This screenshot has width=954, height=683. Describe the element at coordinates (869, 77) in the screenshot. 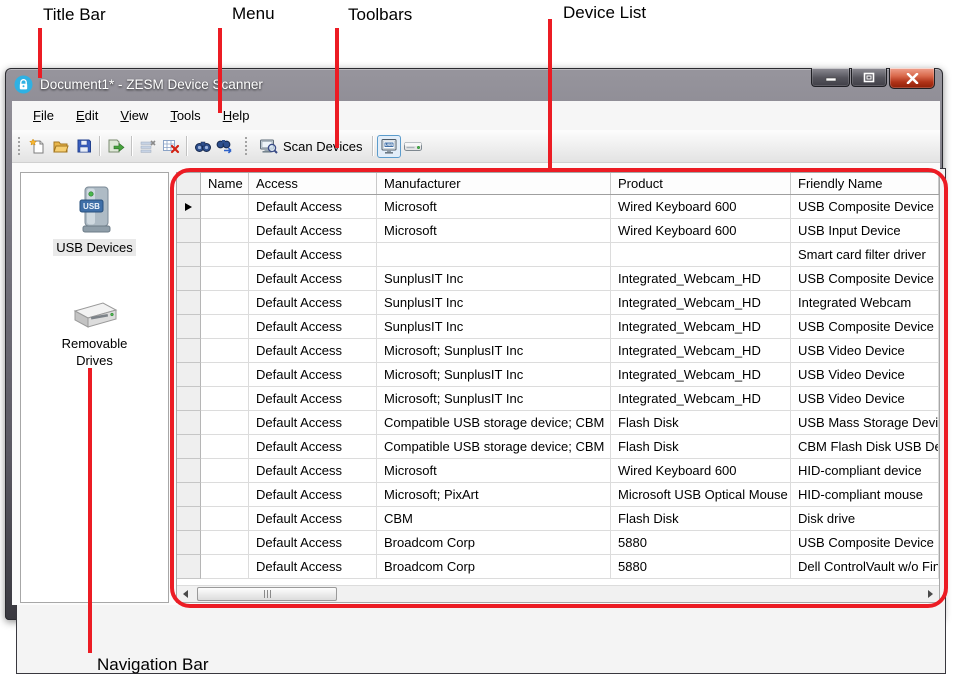

I see `maximize-button` at that location.